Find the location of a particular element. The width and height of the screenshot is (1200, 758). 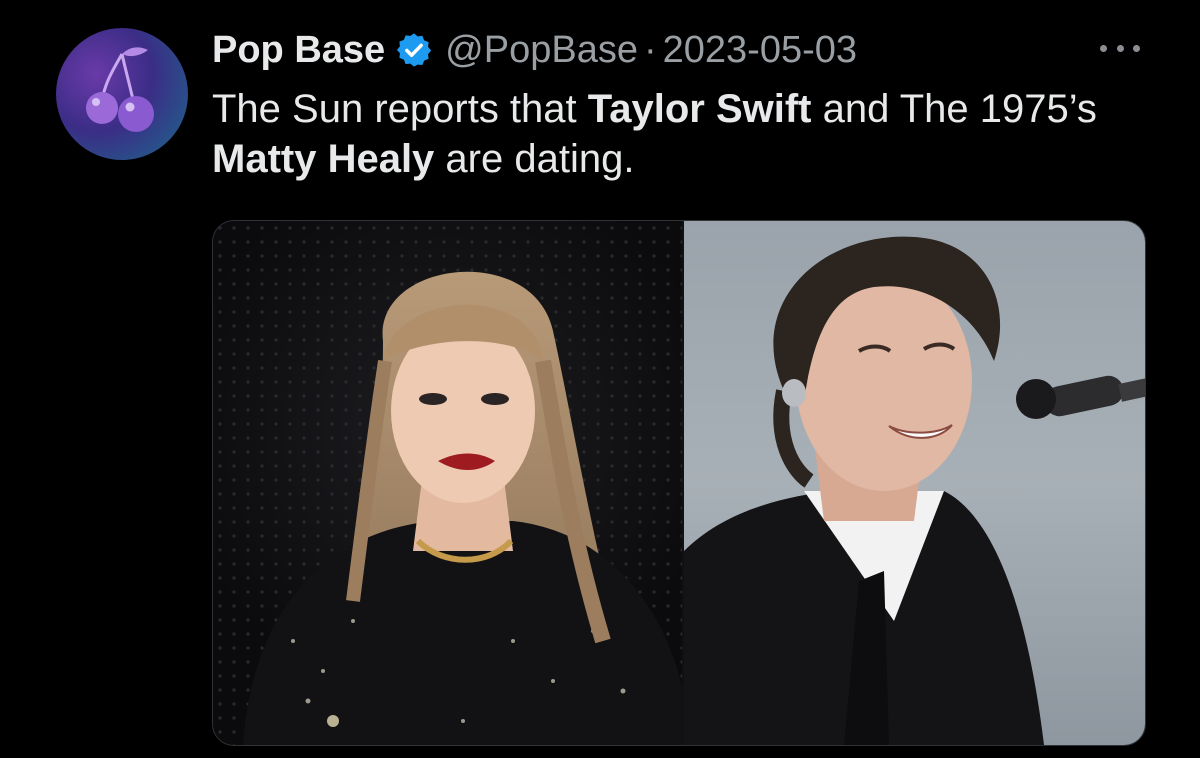

display-name: Pop Base is located at coordinates (298, 50).